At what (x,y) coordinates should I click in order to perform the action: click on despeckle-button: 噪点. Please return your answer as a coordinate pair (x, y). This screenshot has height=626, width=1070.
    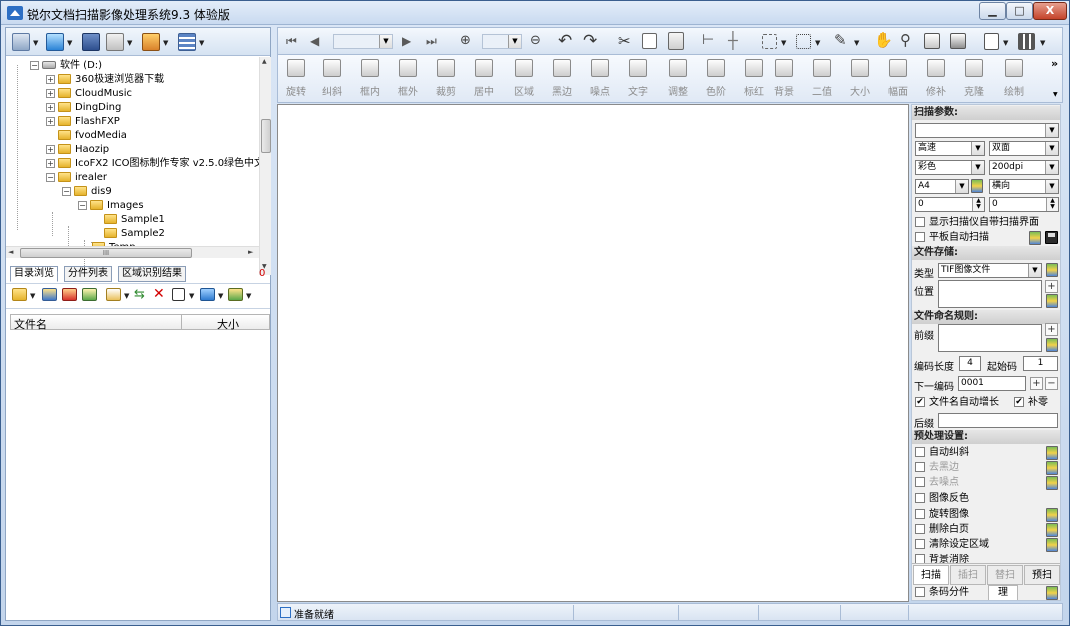
    Looking at the image, I should click on (600, 80).